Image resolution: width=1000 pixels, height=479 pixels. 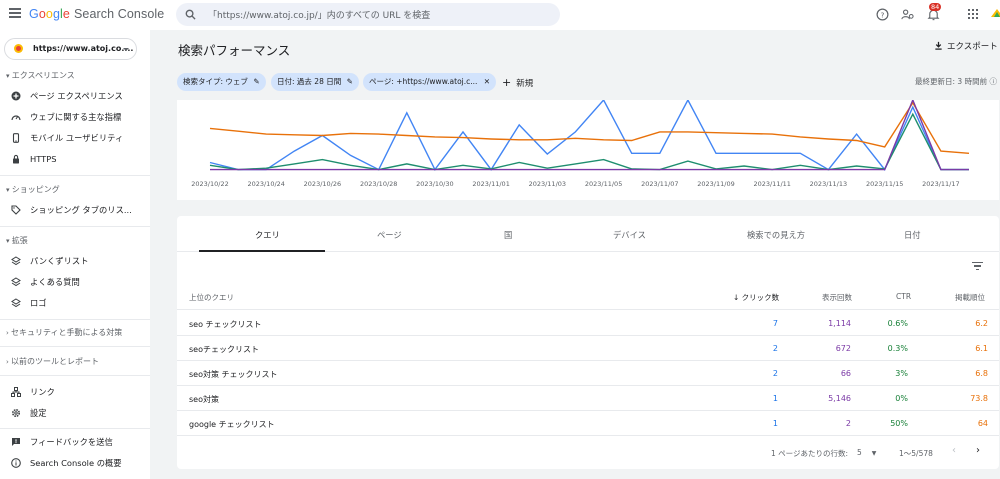 What do you see at coordinates (16, 138) in the screenshot?
I see `phone-icon` at bounding box center [16, 138].